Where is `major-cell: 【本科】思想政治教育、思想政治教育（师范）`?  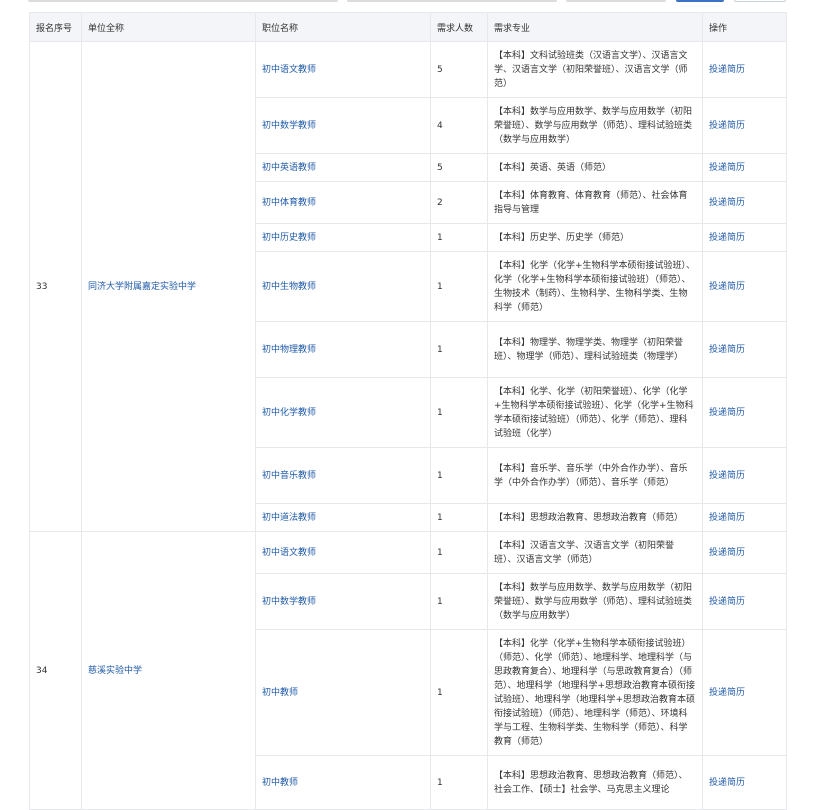 major-cell: 【本科】思想政治教育、思想政治教育（师范） is located at coordinates (595, 517).